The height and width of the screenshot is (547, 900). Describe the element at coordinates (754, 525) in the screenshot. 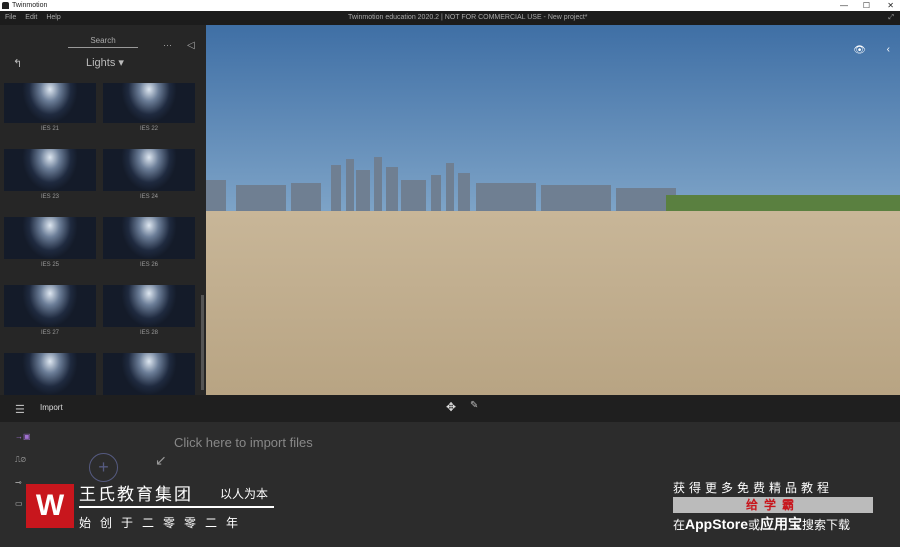

I see `promo-text: 或` at that location.